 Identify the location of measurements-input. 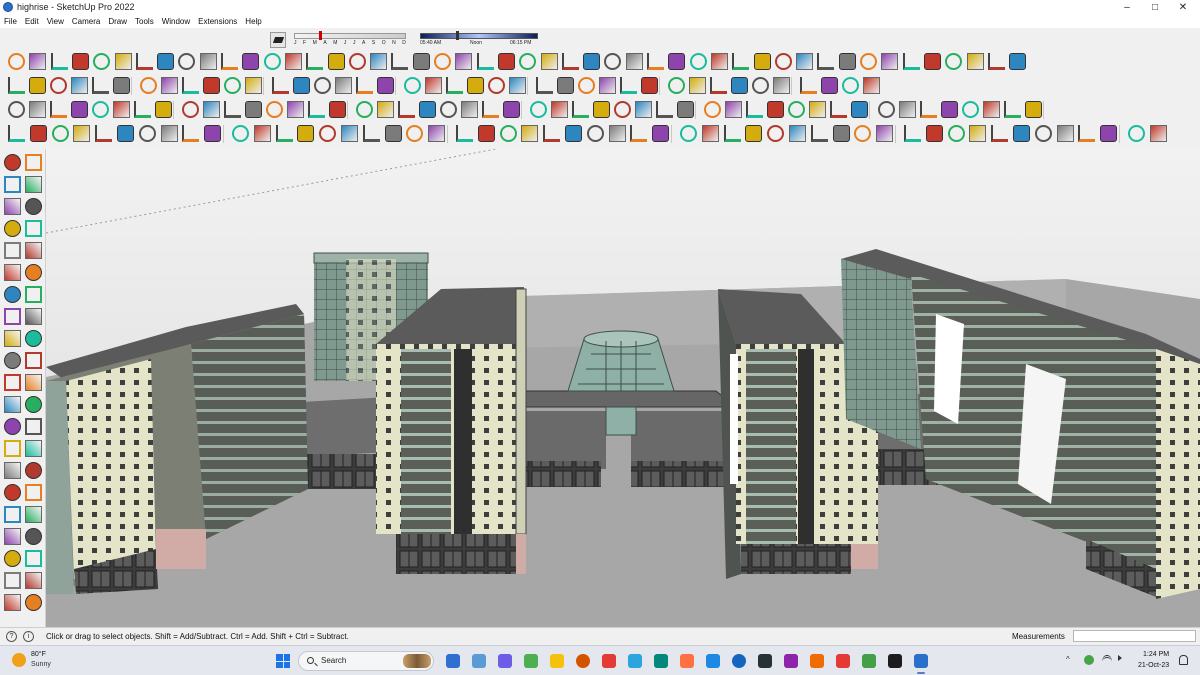
(1134, 636).